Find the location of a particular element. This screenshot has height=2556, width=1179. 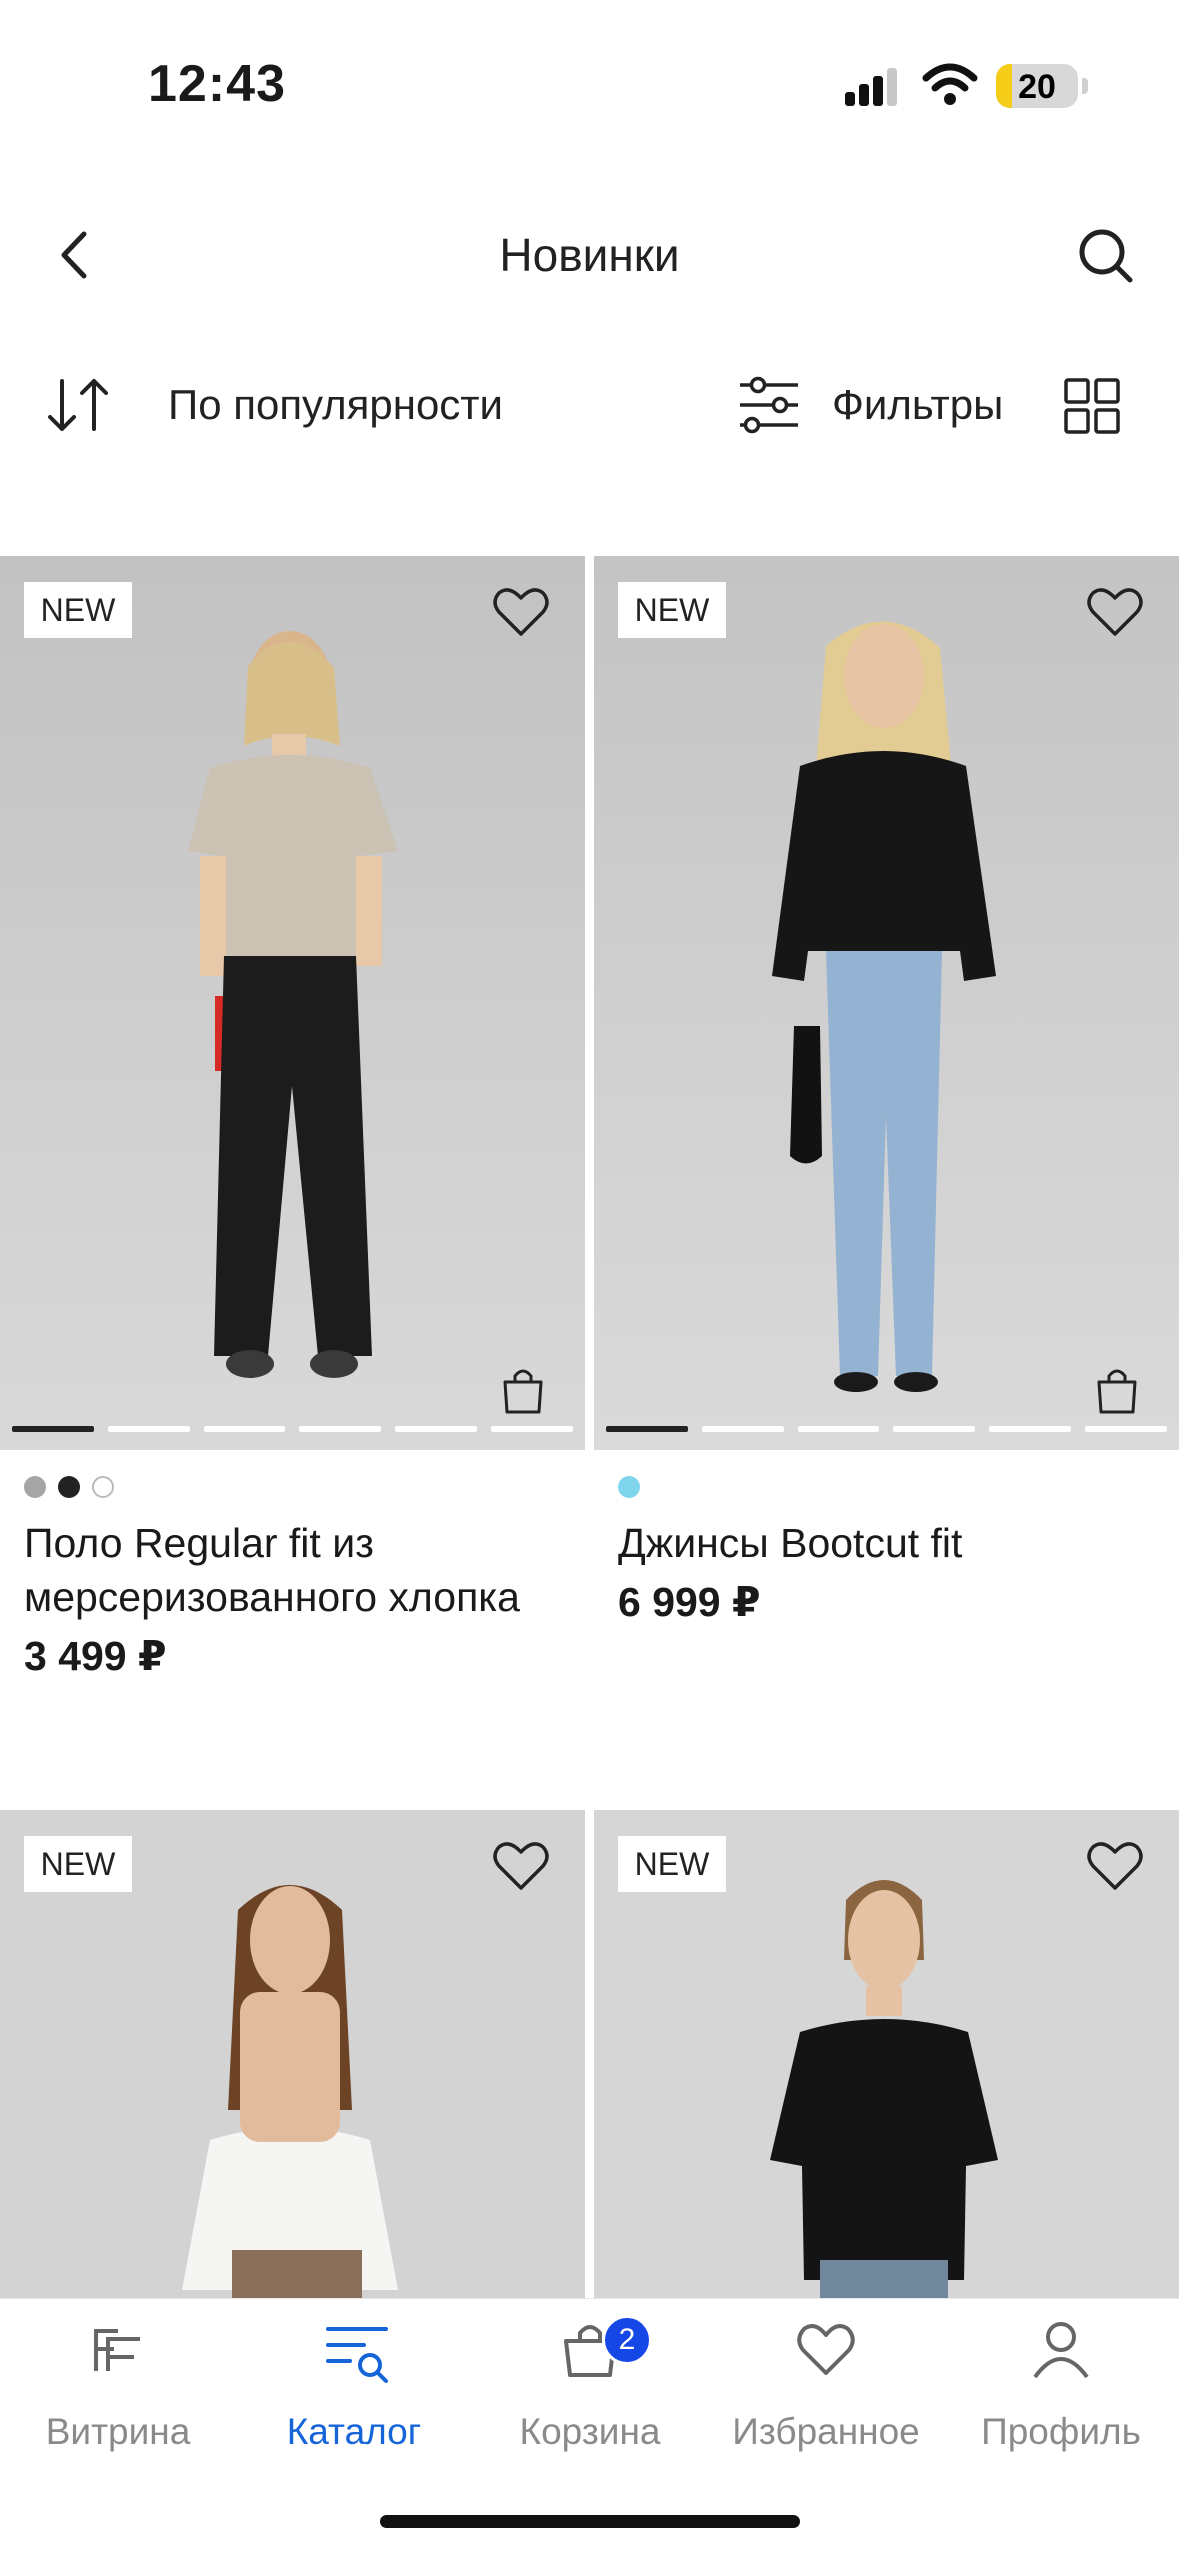

sort-button: По популярности is located at coordinates (273, 405).